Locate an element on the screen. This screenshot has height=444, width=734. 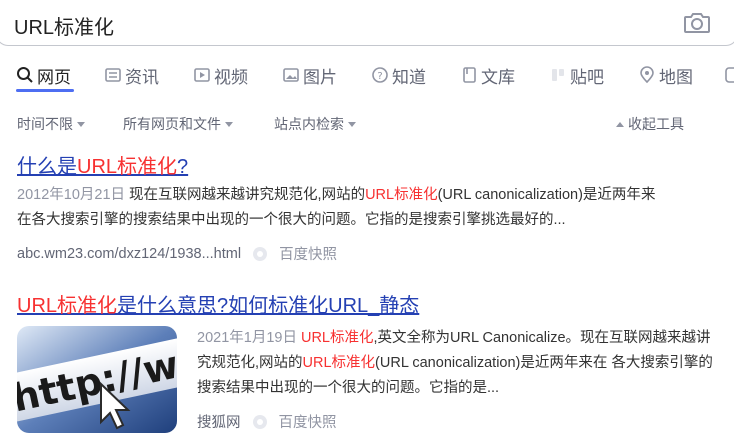
more-icon is located at coordinates (729, 75).